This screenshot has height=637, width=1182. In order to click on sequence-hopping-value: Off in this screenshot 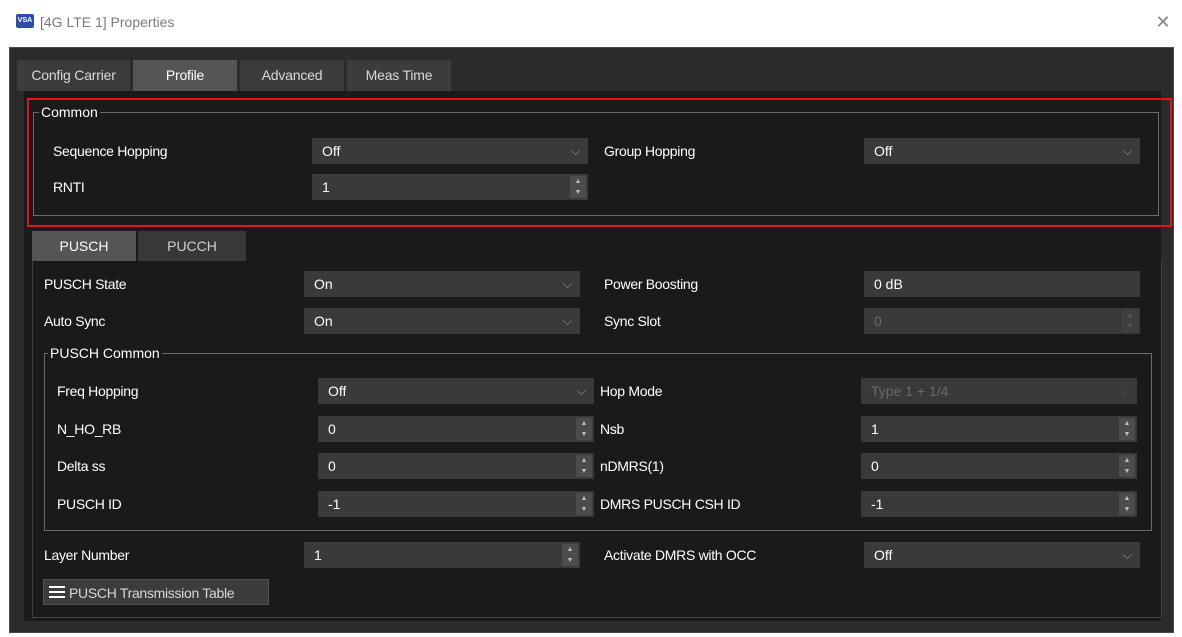, I will do `click(331, 151)`.